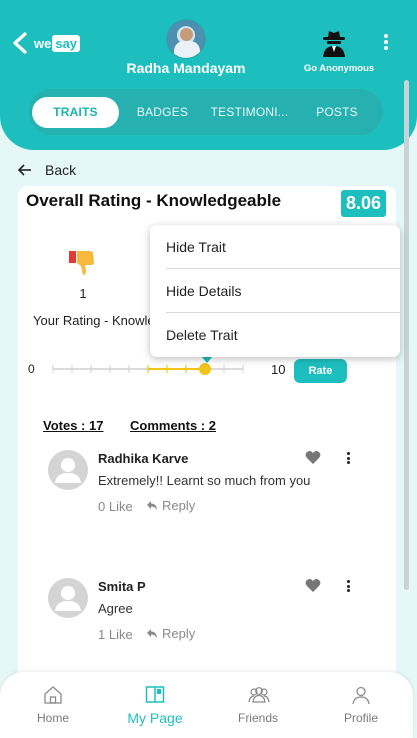 The height and width of the screenshot is (738, 417). Describe the element at coordinates (115, 634) in the screenshot. I see `like-button: 1 Like` at that location.